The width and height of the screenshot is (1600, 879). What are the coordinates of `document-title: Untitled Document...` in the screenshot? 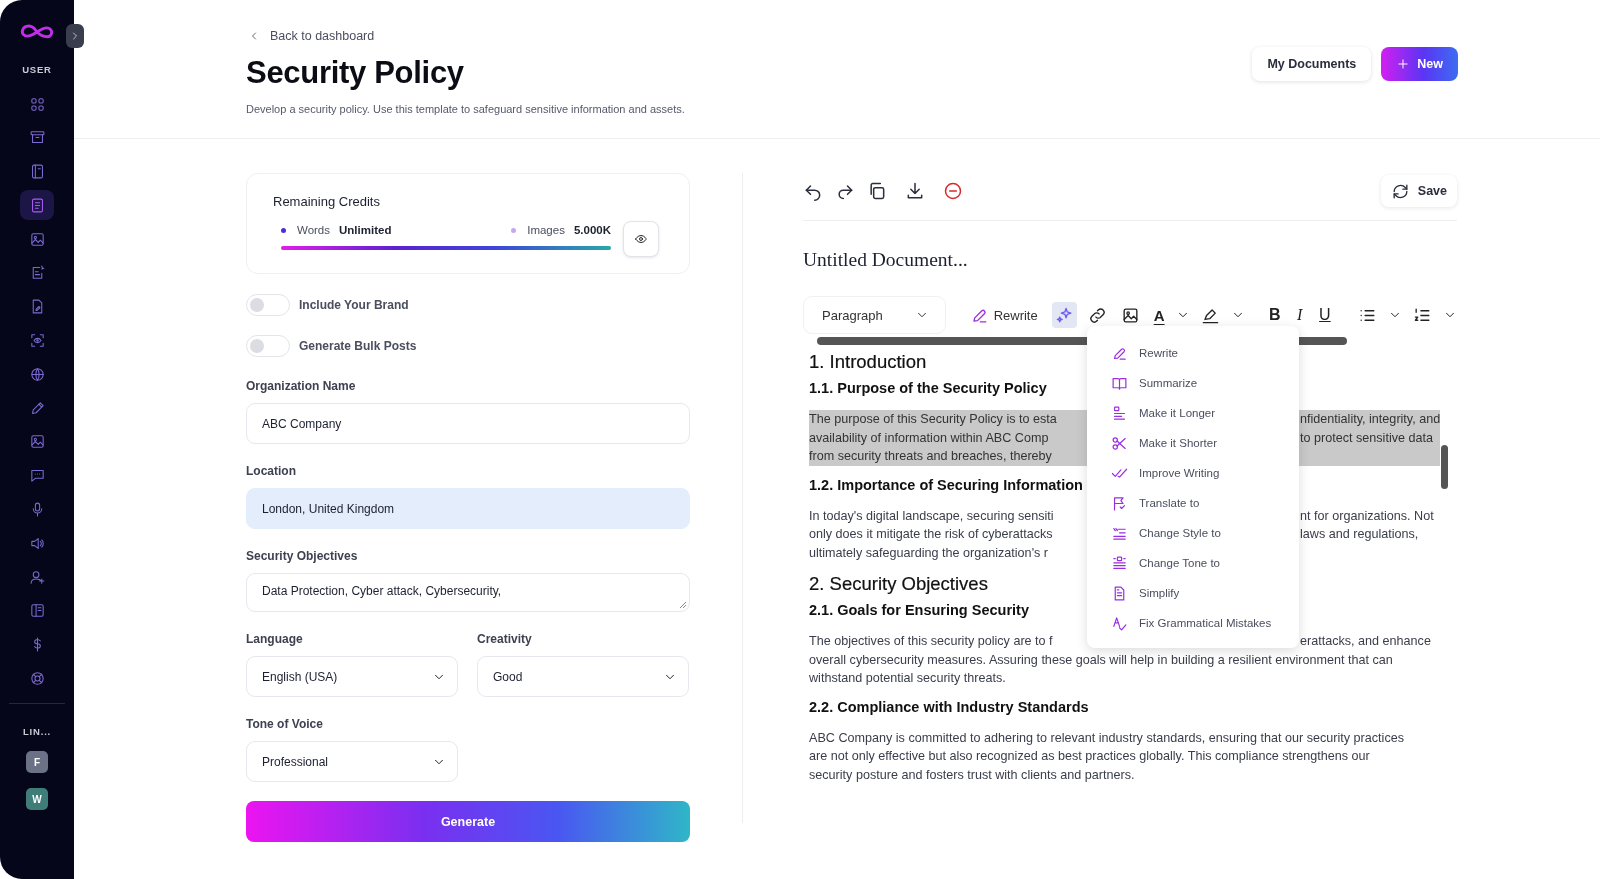 It's located at (1130, 260).